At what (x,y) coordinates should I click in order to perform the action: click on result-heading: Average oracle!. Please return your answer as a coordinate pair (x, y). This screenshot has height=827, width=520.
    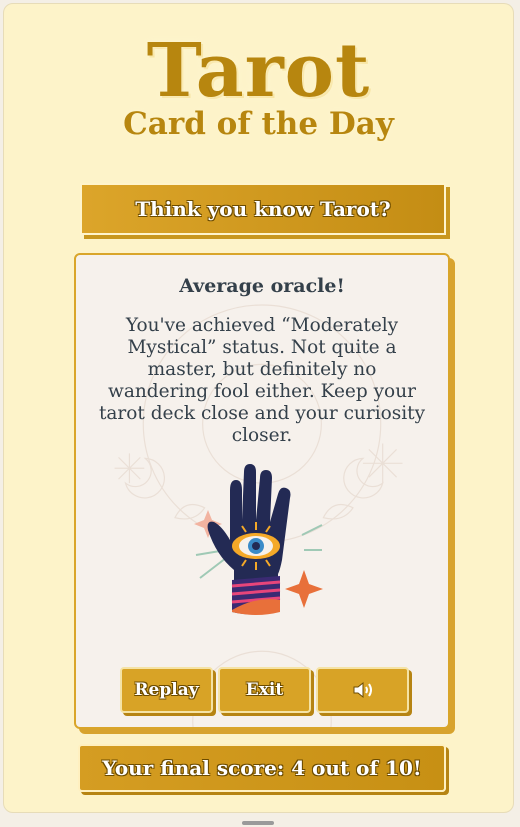
    Looking at the image, I should click on (262, 286).